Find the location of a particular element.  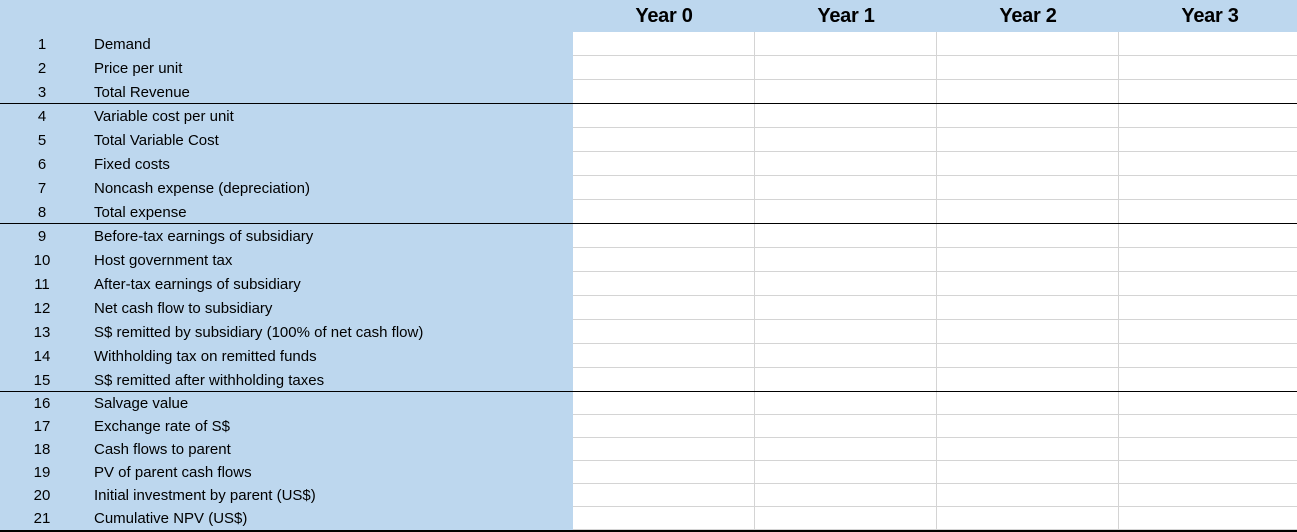

table-row: 4 Variable cost per unit is located at coordinates (648, 116).